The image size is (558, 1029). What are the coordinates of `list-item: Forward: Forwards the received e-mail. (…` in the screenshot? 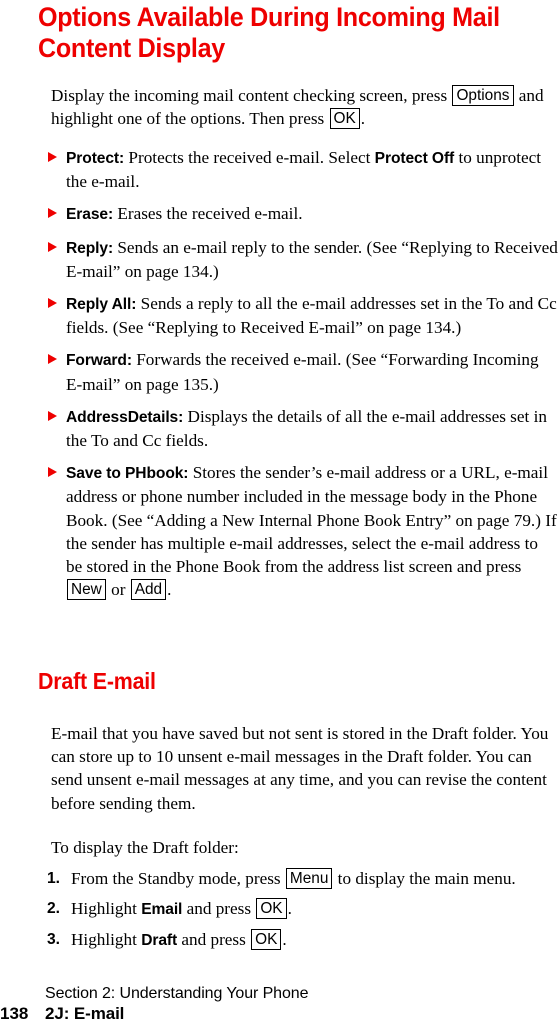 It's located at (302, 371).